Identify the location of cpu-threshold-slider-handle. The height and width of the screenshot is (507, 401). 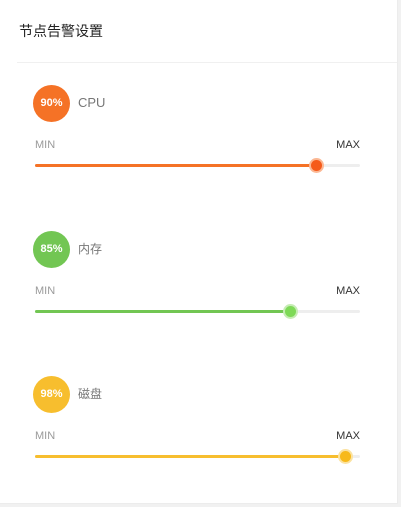
(316, 165).